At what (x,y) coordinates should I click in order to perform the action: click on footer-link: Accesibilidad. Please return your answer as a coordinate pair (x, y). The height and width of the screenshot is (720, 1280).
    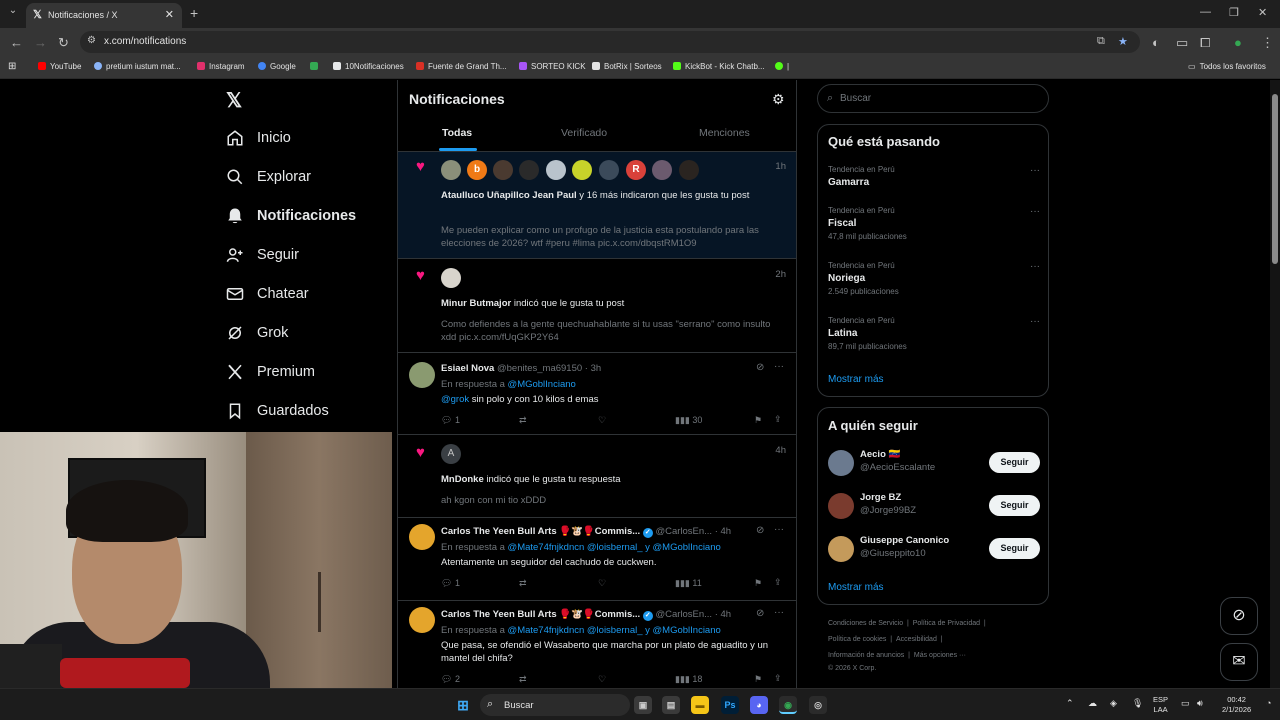
    Looking at the image, I should click on (916, 639).